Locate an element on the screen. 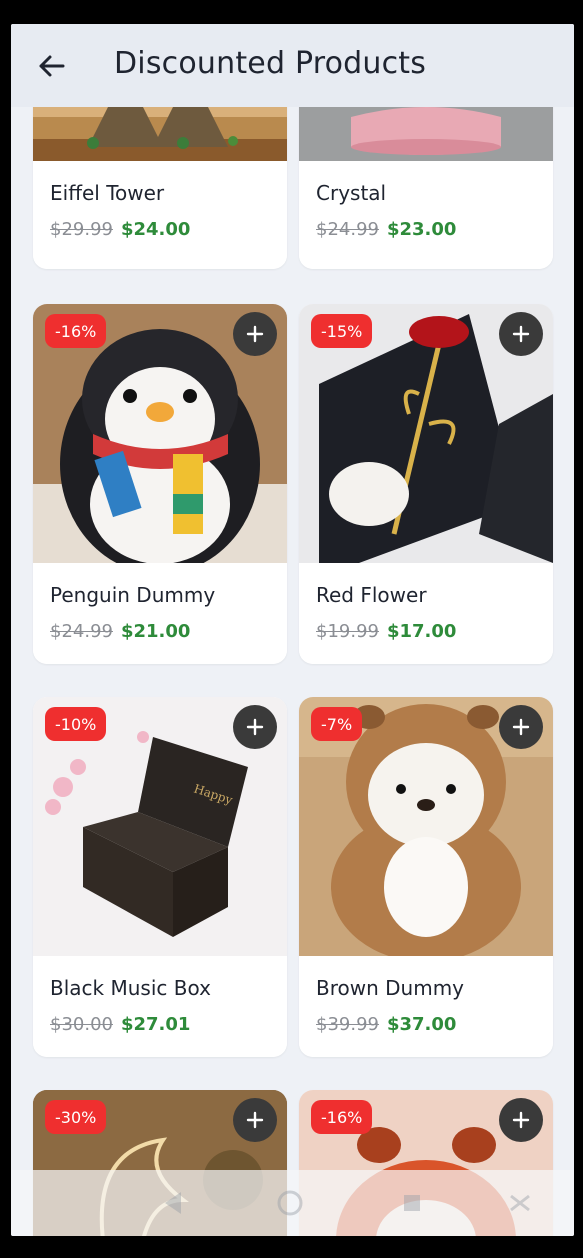  product-name: Eiffel Tower is located at coordinates (107, 193).